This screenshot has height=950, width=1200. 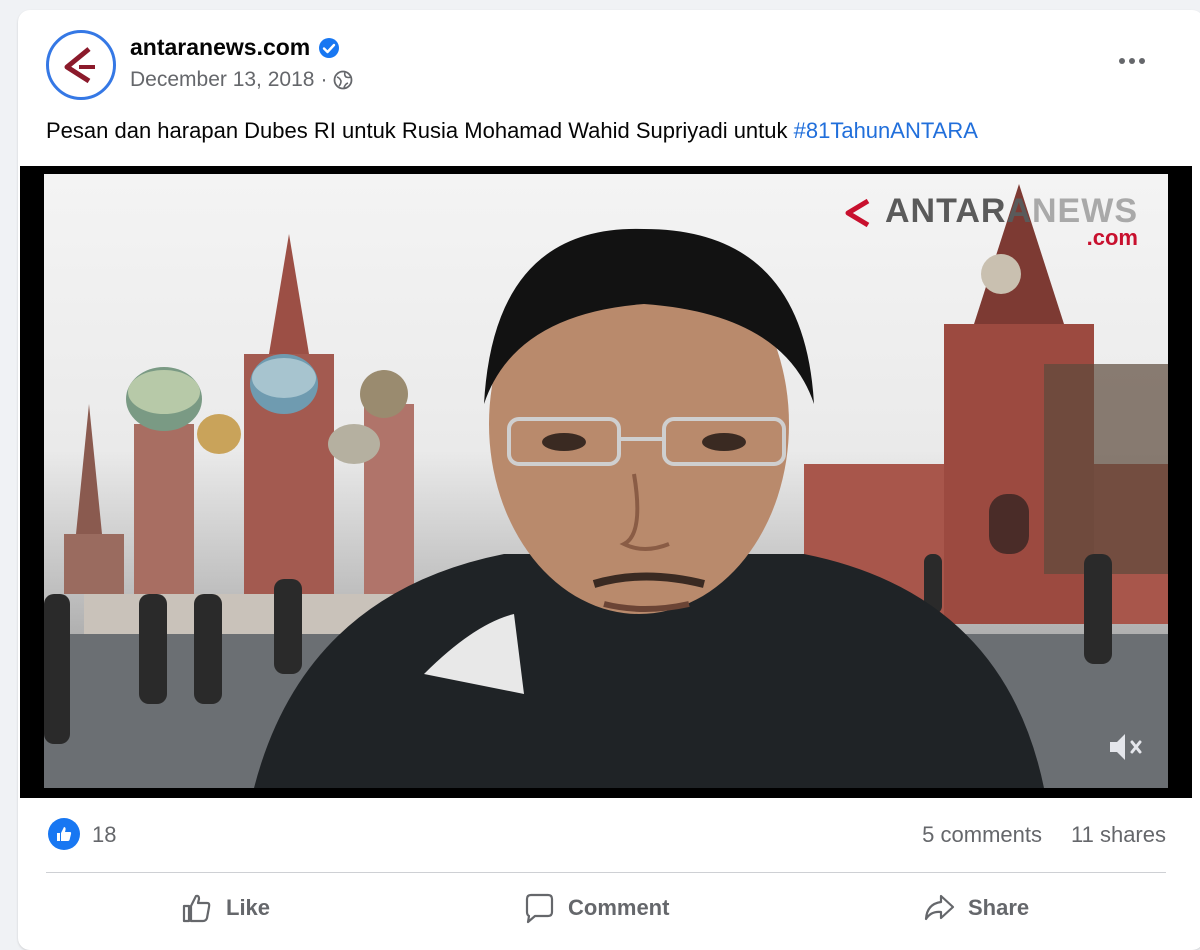 I want to click on verified-badge-icon, so click(x=329, y=47).